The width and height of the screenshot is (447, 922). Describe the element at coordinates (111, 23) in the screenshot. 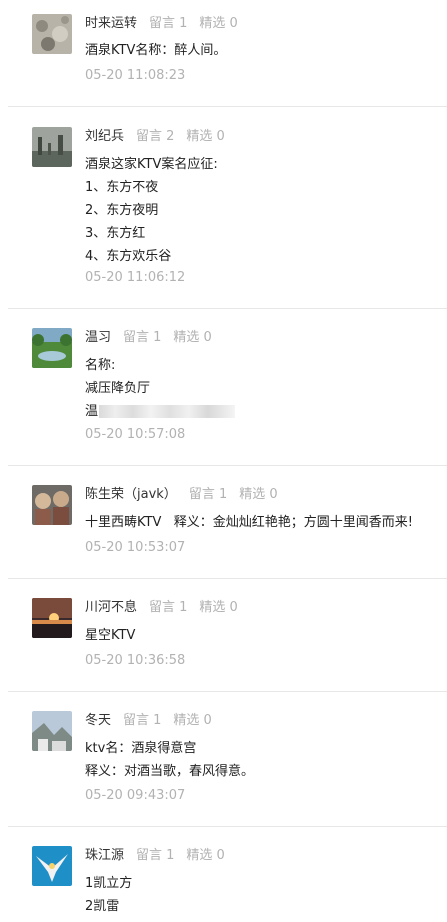

I see `username: 时来运转` at that location.